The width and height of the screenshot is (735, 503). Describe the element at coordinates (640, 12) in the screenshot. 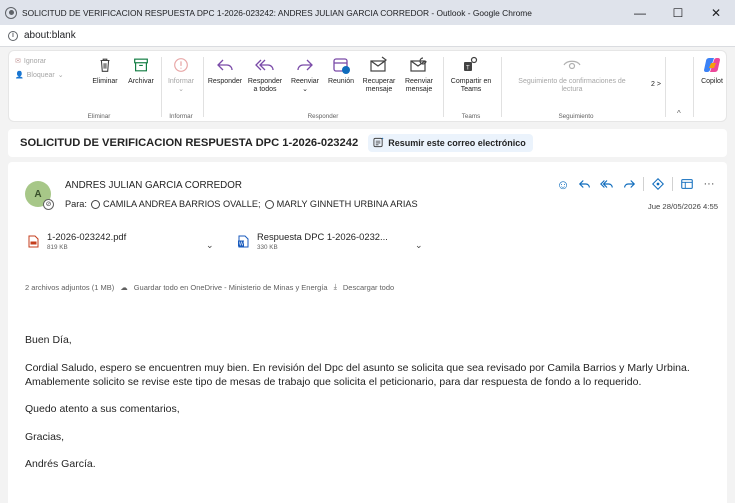

I see `minimize-button: —` at that location.